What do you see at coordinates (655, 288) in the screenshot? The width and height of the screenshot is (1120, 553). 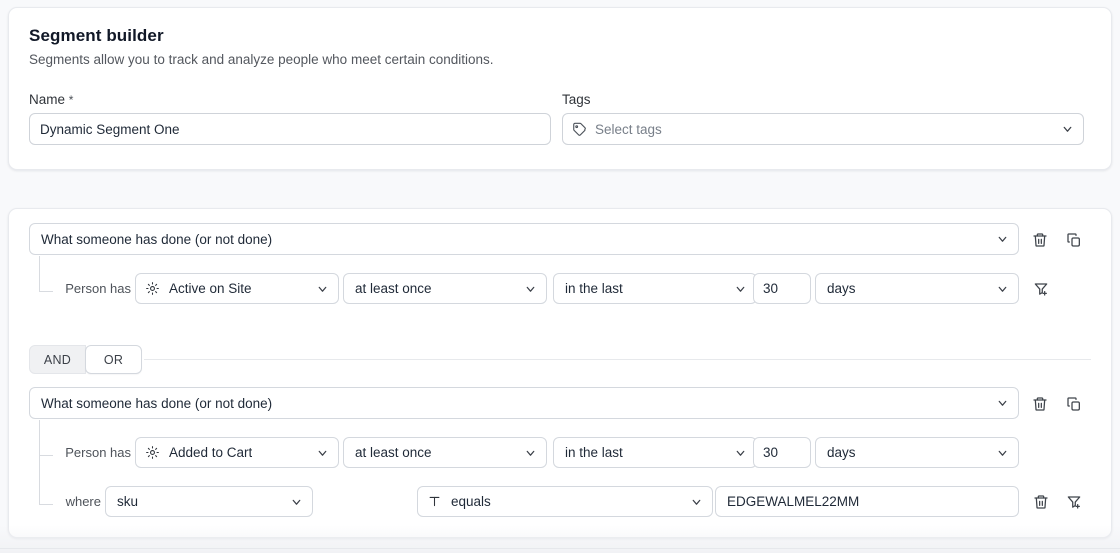 I see `timeframe-select-1: in the last` at bounding box center [655, 288].